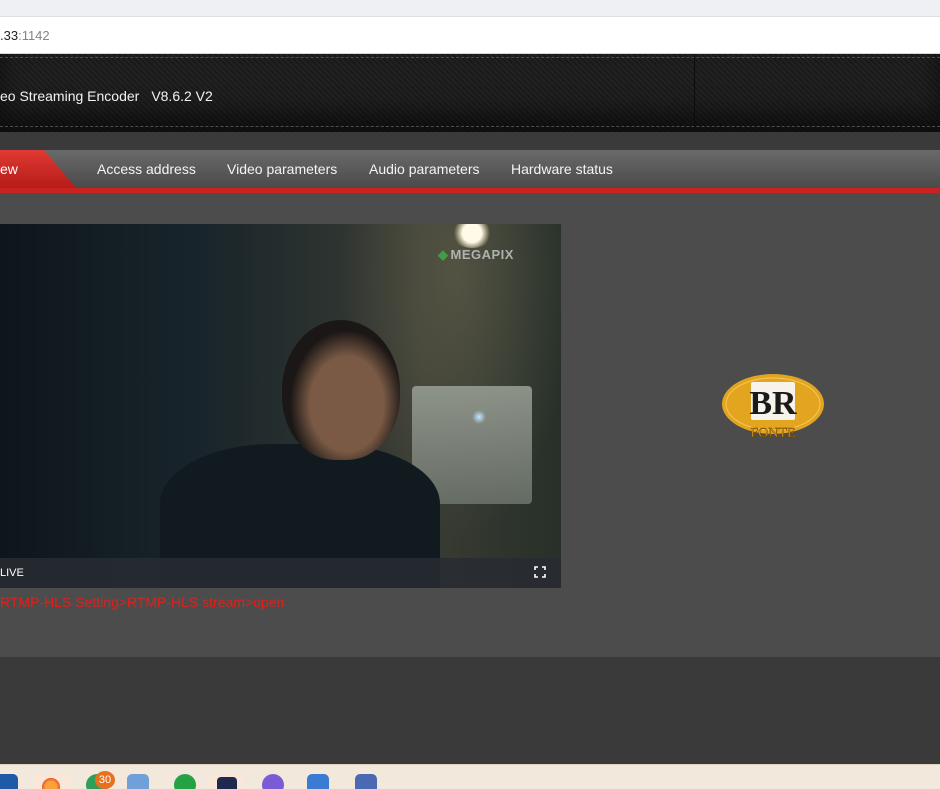  What do you see at coordinates (540, 572) in the screenshot?
I see `fullscreen-icon` at bounding box center [540, 572].